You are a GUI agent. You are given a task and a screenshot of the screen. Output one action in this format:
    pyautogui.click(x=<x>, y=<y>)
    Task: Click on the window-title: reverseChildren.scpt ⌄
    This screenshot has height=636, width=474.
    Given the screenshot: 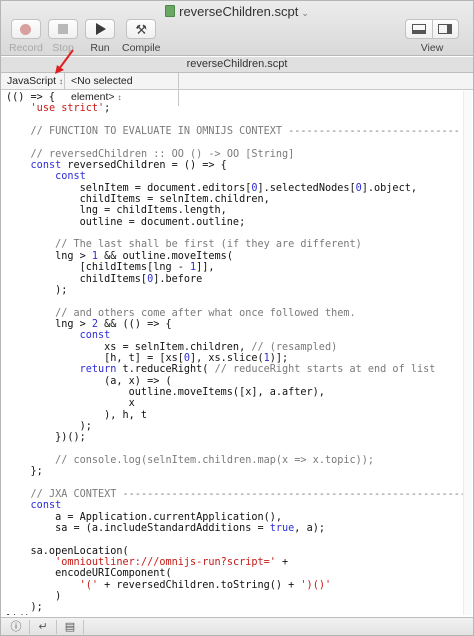 What is the action you would take?
    pyautogui.click(x=237, y=11)
    